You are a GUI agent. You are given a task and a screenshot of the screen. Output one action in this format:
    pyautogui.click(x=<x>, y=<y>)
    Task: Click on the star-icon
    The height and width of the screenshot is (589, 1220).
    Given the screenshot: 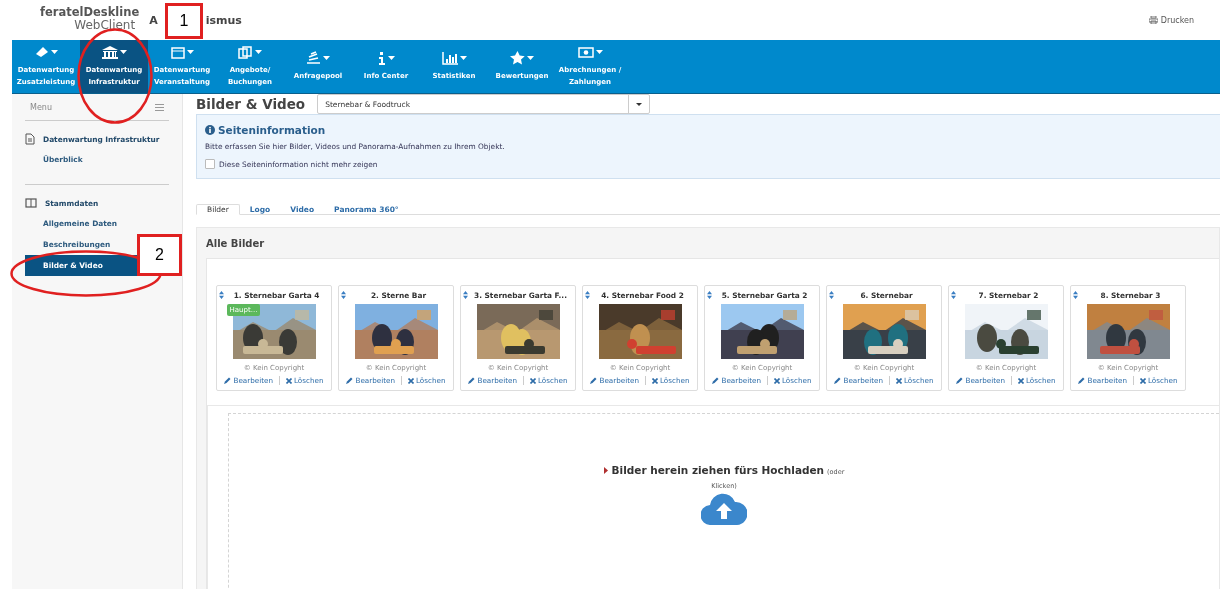 What is the action you would take?
    pyautogui.click(x=517, y=58)
    